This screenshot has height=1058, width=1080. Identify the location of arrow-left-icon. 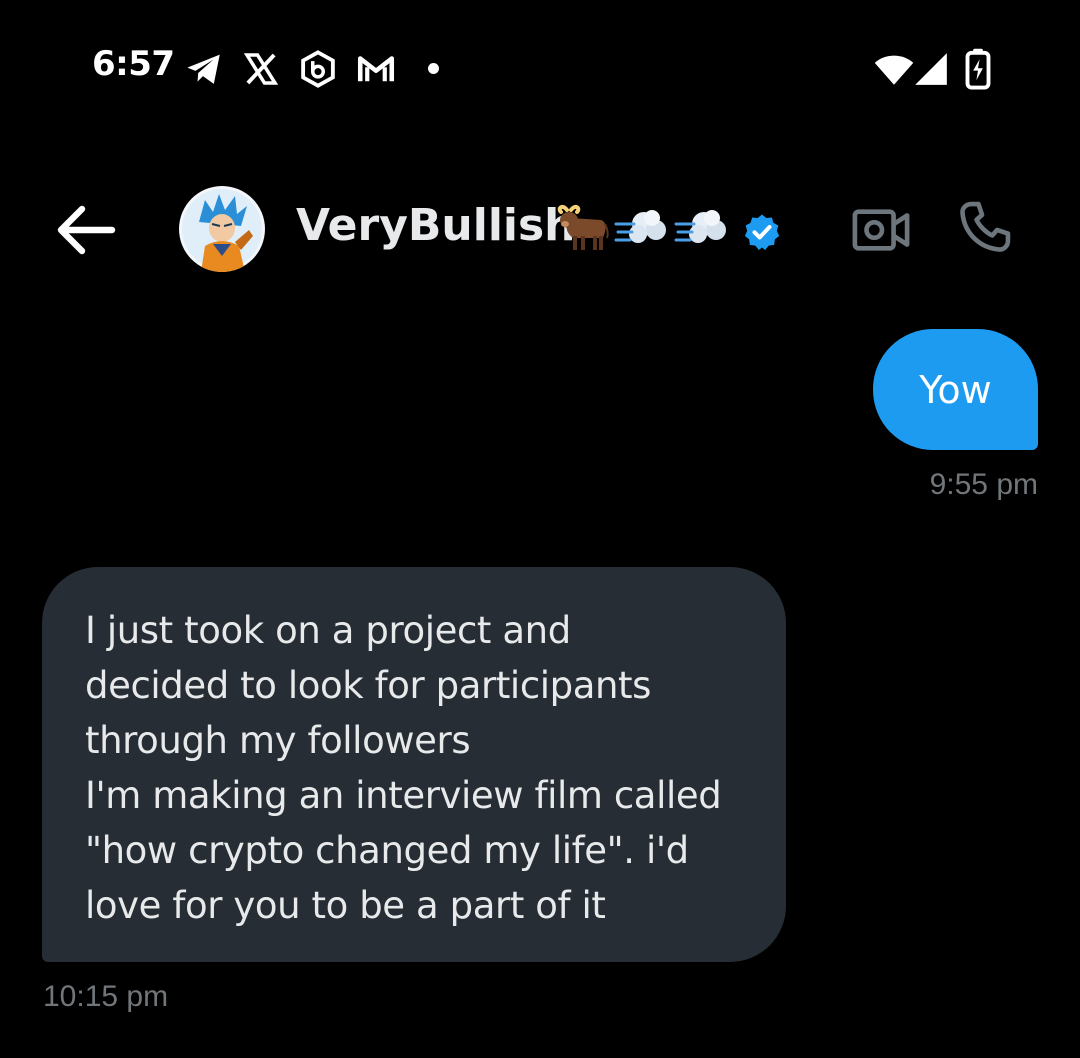
(86, 230).